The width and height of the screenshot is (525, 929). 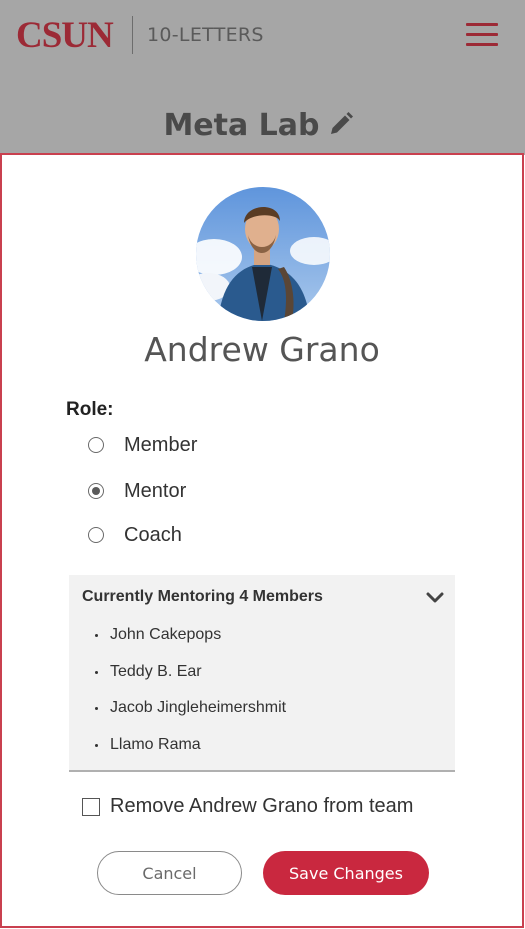 What do you see at coordinates (435, 600) in the screenshot?
I see `chevron-down-icon` at bounding box center [435, 600].